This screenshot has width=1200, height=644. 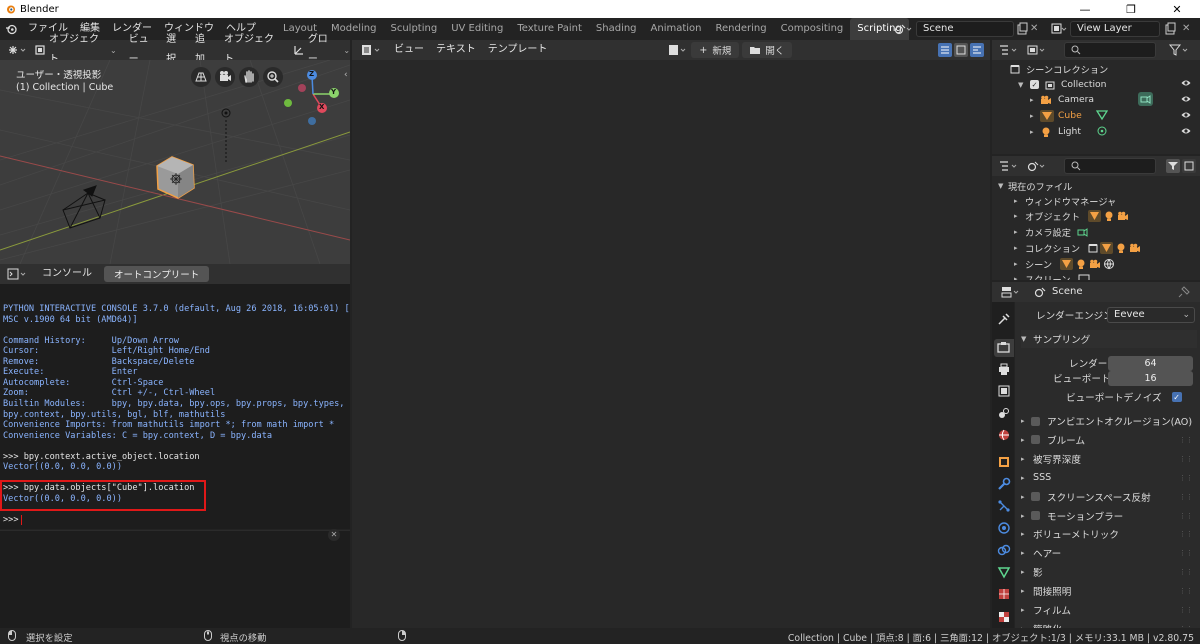 I want to click on remove-scene-icon: ✕, so click(x=1035, y=29).